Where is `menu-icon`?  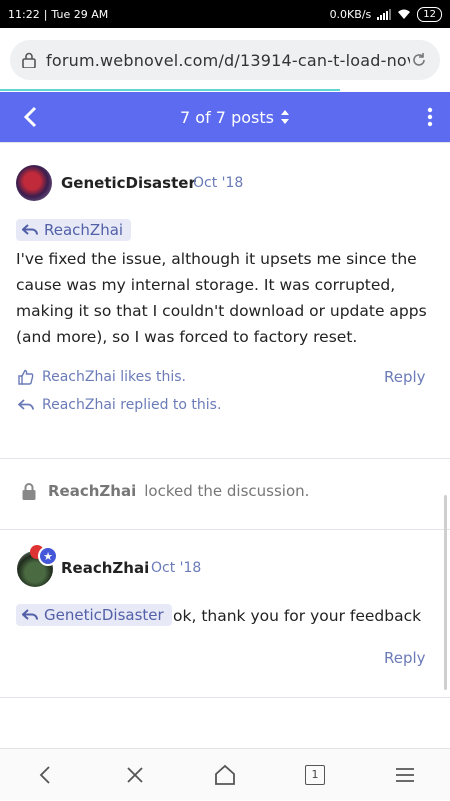 menu-icon is located at coordinates (405, 775).